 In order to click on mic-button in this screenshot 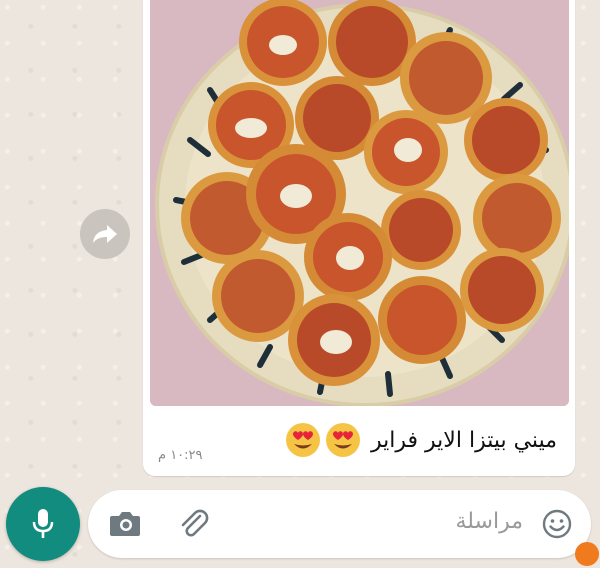, I will do `click(43, 524)`.